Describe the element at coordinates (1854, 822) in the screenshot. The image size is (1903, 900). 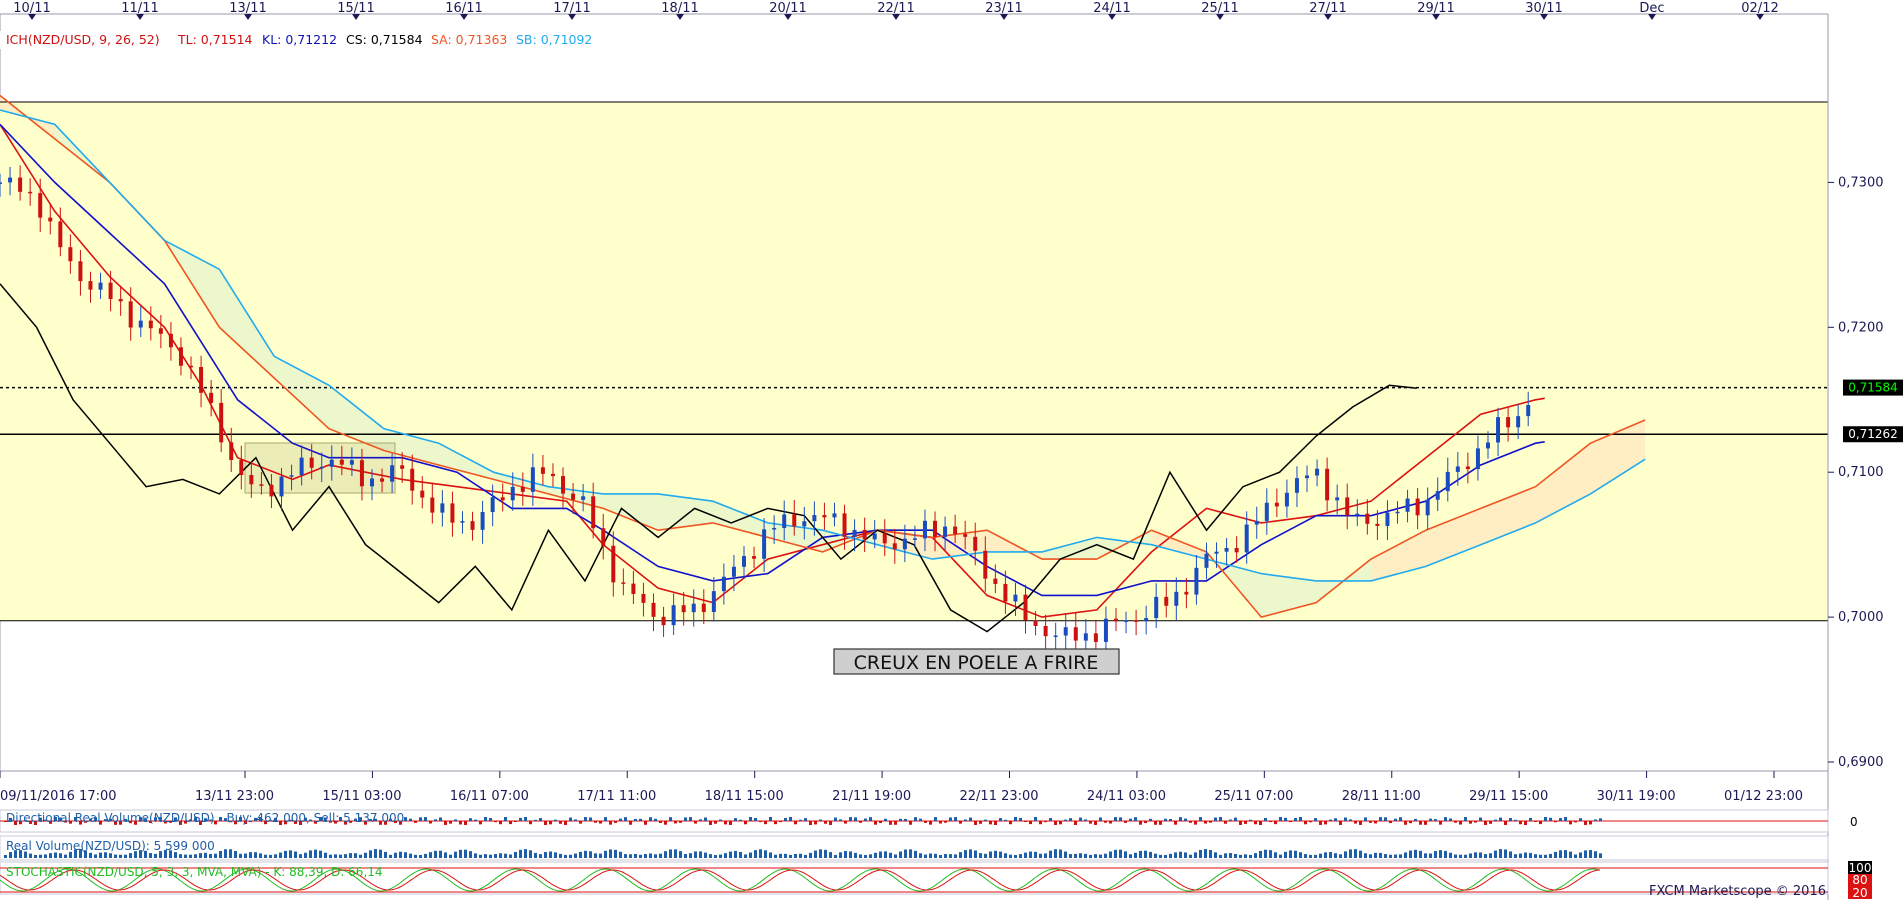
I see `directional-axis-zero: 0` at that location.